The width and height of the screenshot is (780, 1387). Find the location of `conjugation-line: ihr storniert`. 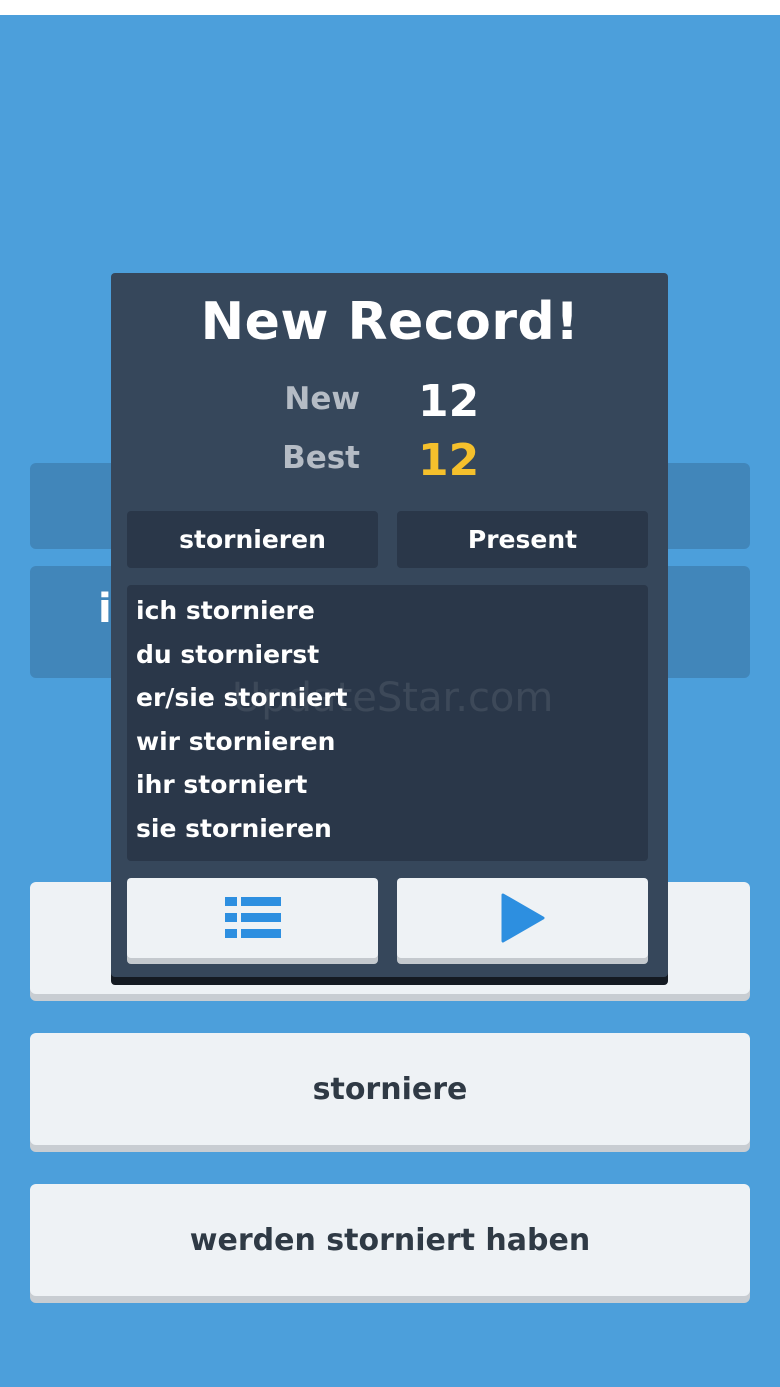

conjugation-line: ihr storniert is located at coordinates (222, 784).